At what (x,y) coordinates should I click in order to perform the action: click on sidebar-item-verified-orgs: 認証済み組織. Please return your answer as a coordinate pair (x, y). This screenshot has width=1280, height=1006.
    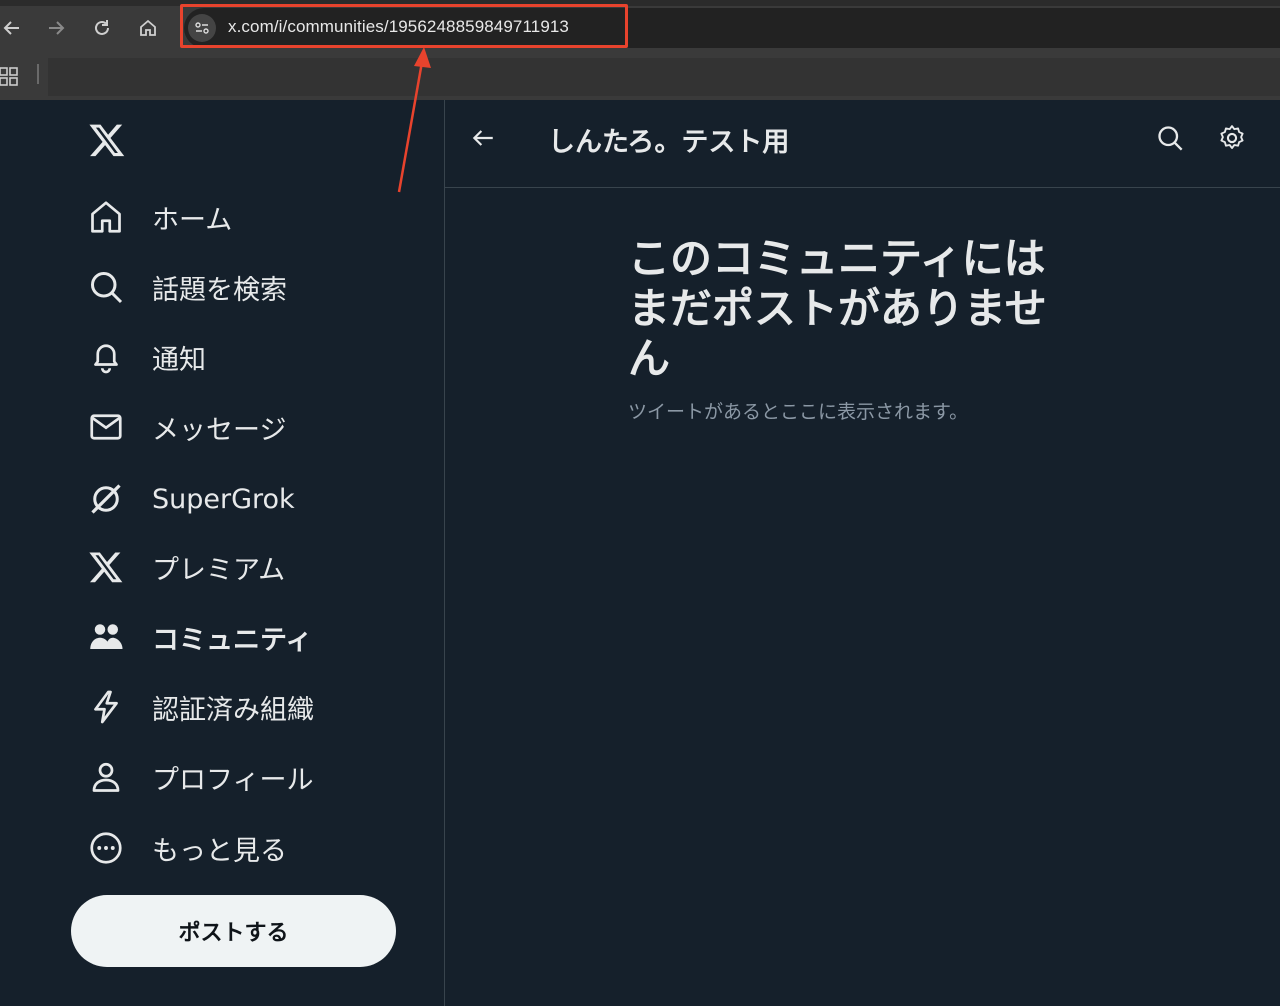
    Looking at the image, I should click on (200, 707).